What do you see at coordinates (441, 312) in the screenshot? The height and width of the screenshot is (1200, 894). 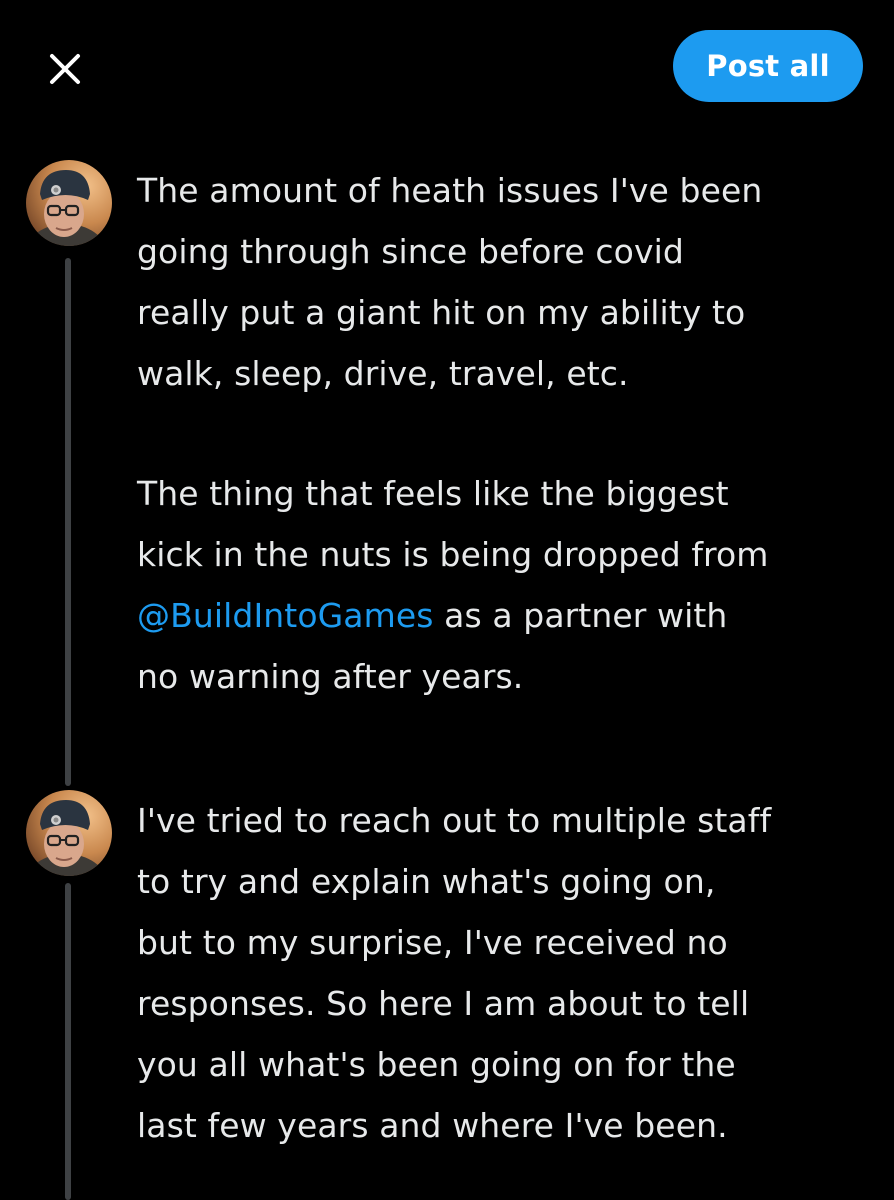 I see `post-text-line: really put a giant hit on my ability to` at bounding box center [441, 312].